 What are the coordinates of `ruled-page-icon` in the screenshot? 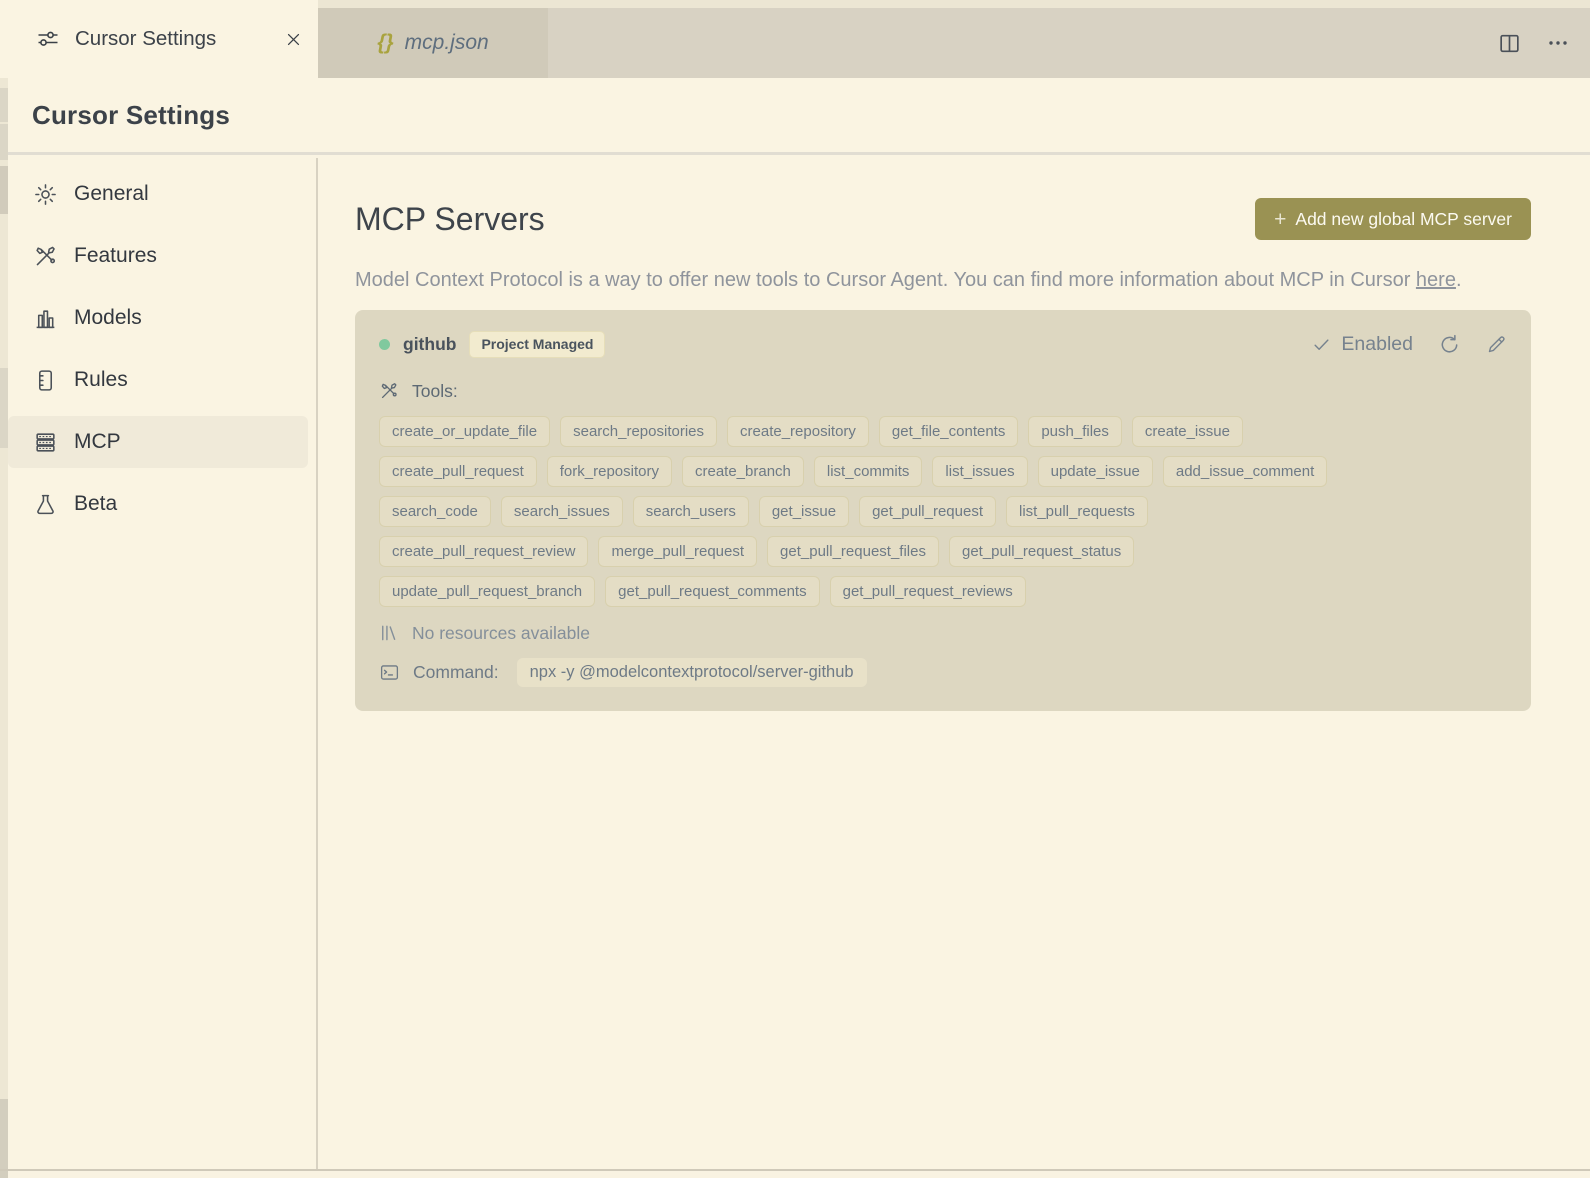 It's located at (45, 380).